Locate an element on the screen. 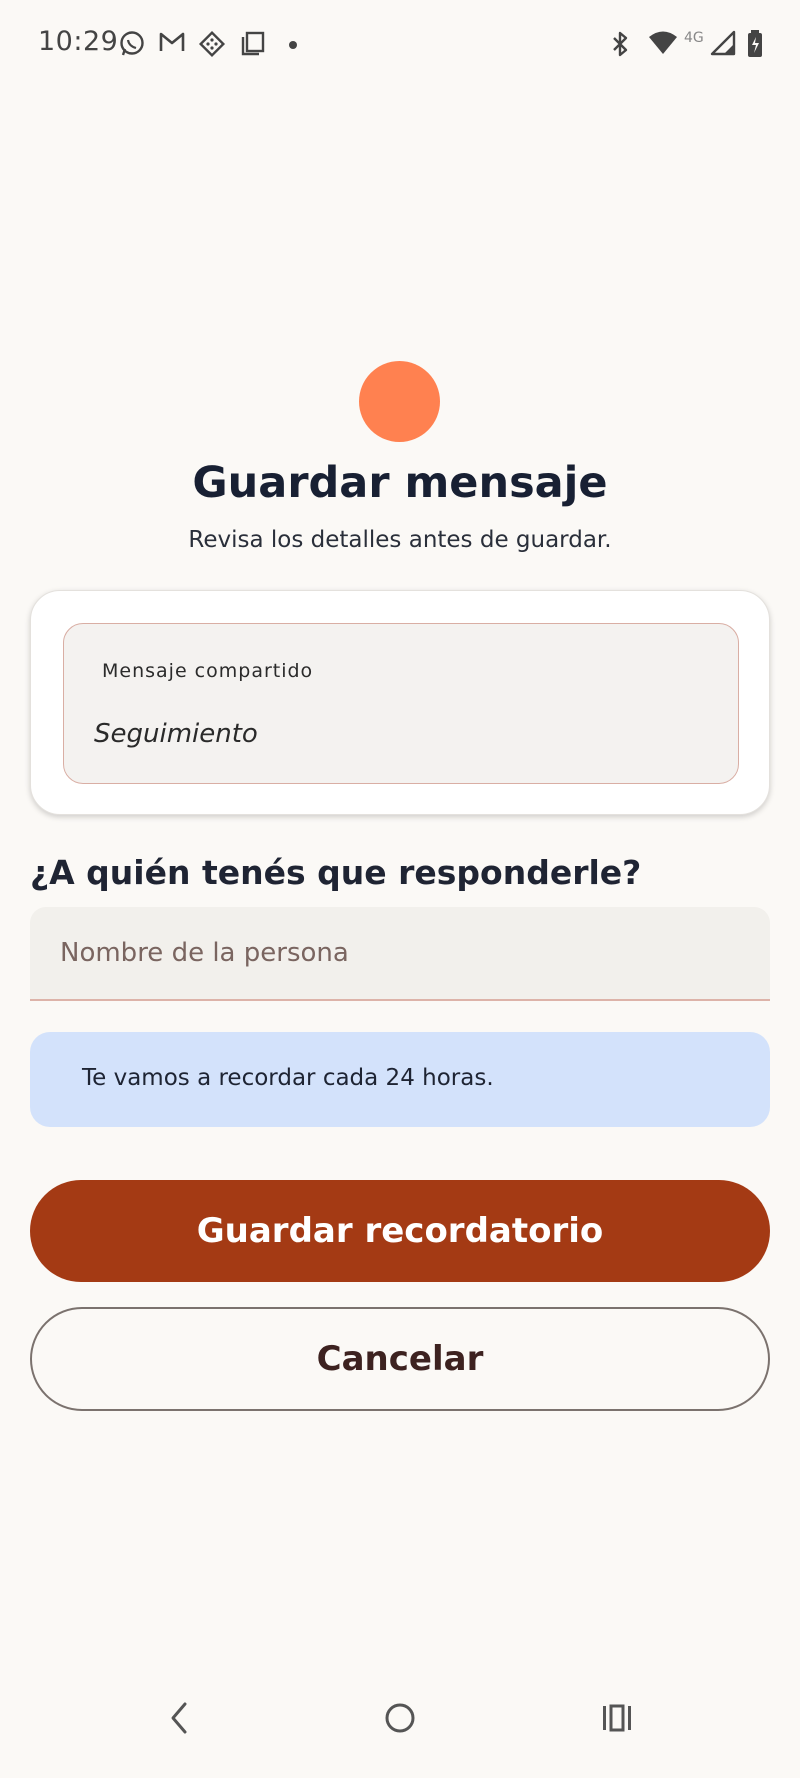  shared-message-card: Mensaje compartido Seguimiento is located at coordinates (400, 702).